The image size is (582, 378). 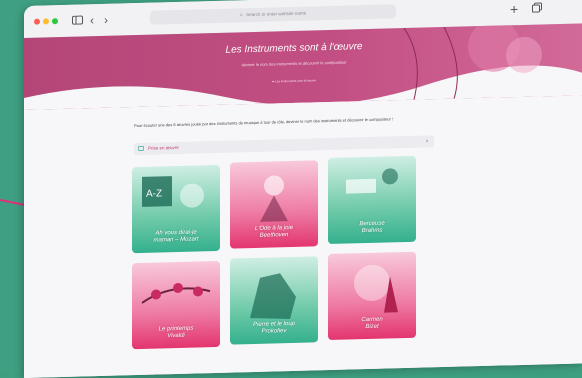 What do you see at coordinates (141, 148) in the screenshot?
I see `chat-bubble-icon` at bounding box center [141, 148].